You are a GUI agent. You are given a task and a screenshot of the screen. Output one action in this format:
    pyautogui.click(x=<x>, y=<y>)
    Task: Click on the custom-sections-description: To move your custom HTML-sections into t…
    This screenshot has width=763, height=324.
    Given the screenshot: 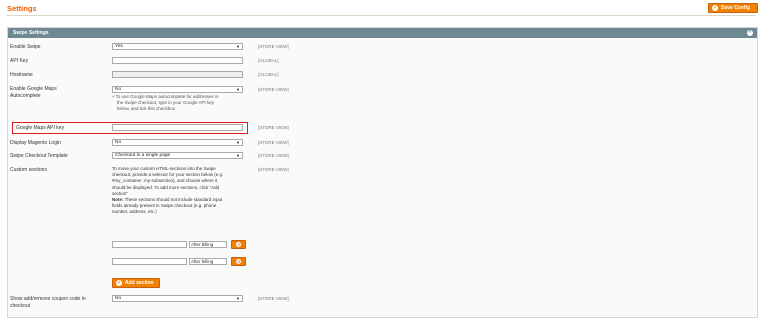 What is the action you would take?
    pyautogui.click(x=179, y=191)
    